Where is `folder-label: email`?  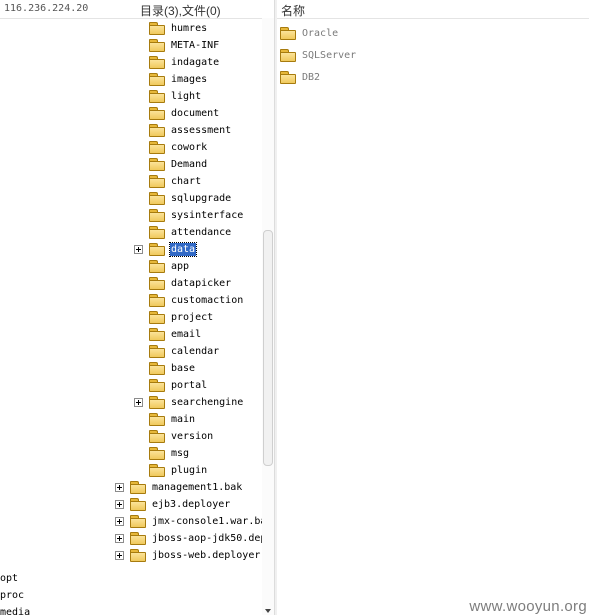
folder-label: email is located at coordinates (186, 334).